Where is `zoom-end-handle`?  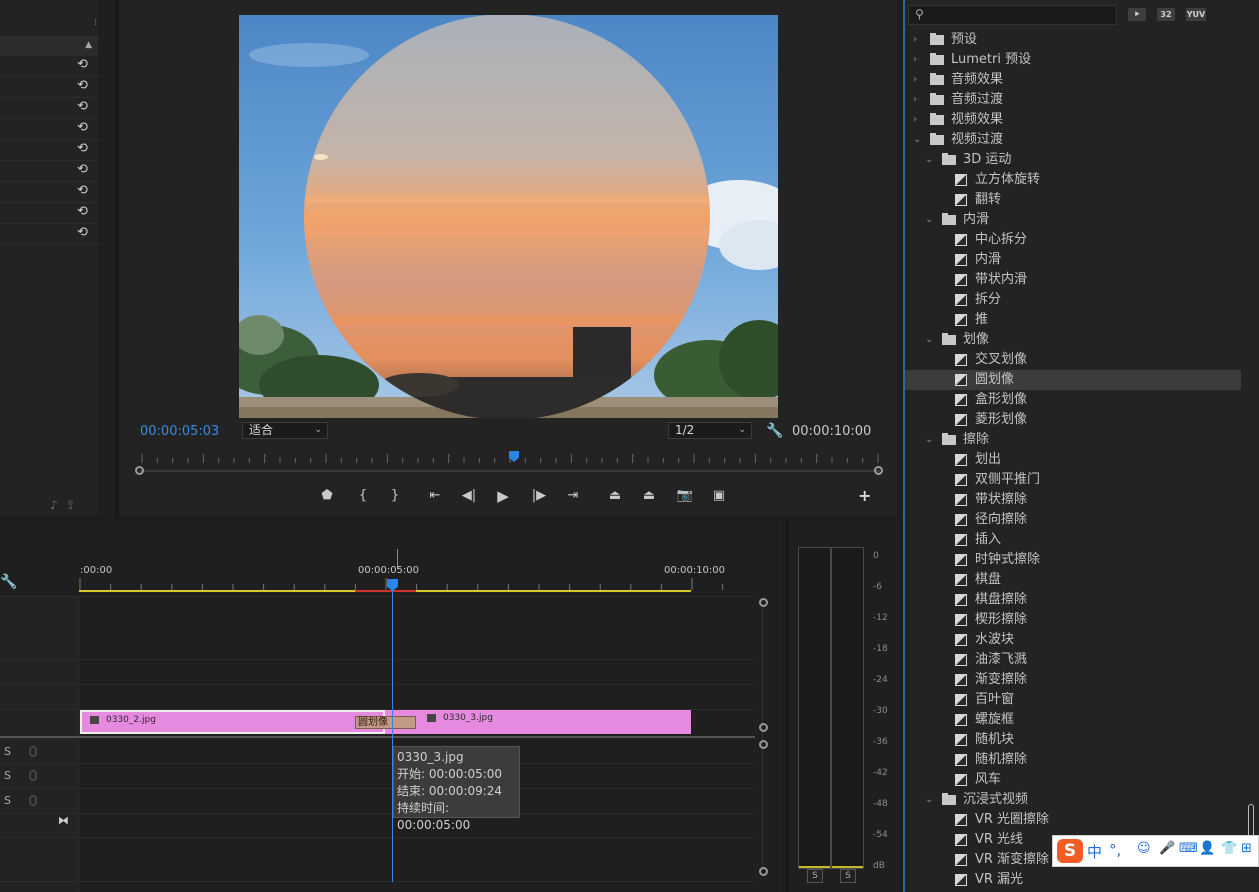 zoom-end-handle is located at coordinates (878, 470).